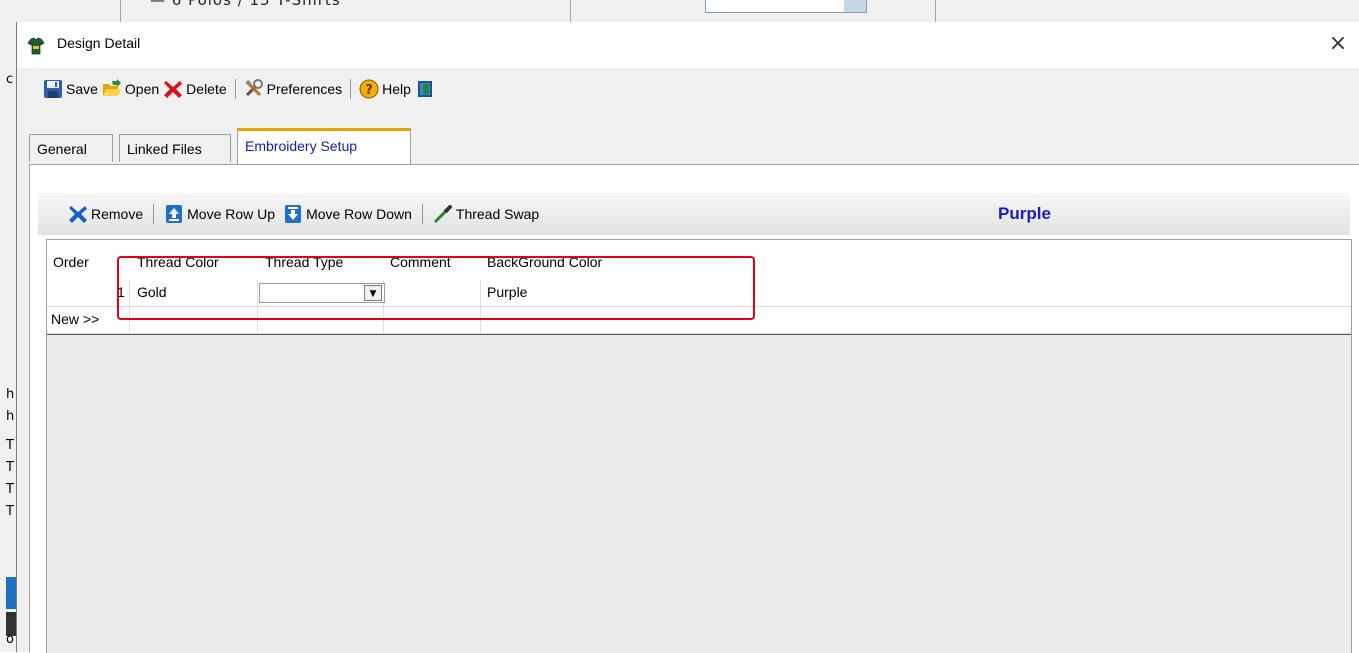 The width and height of the screenshot is (1359, 653). I want to click on arrow-down-icon, so click(293, 214).